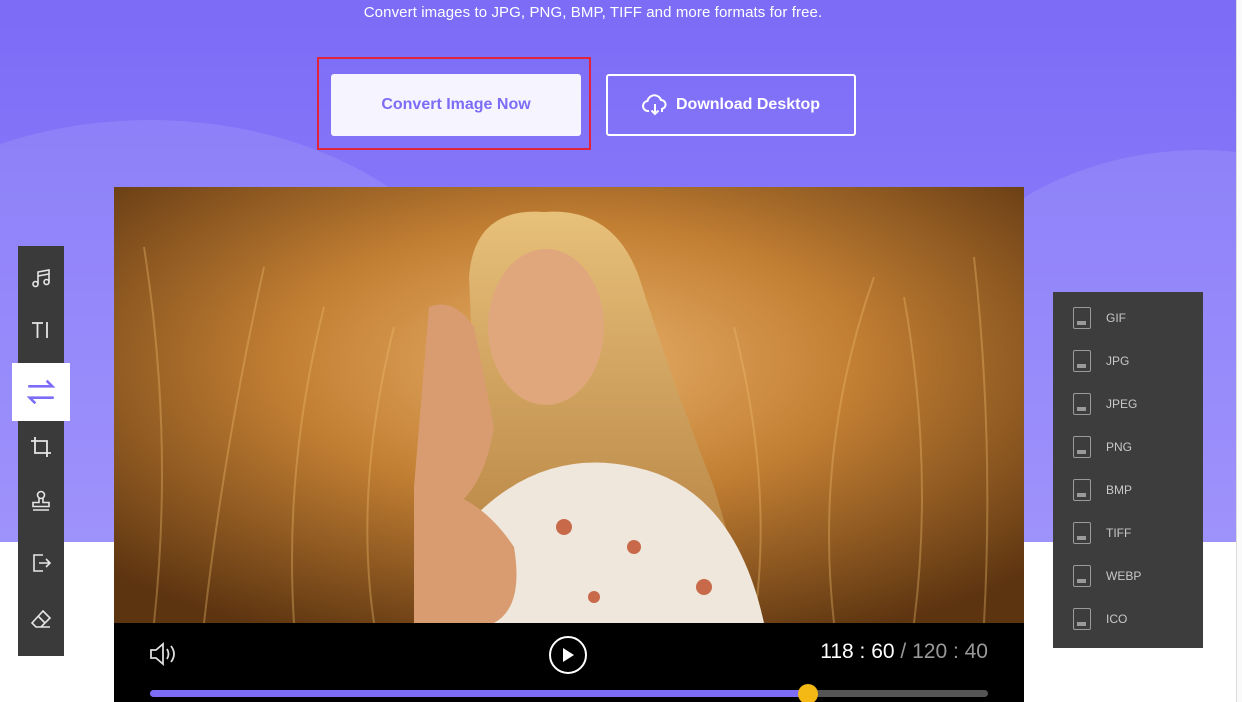 This screenshot has width=1242, height=702. I want to click on crop-icon, so click(41, 447).